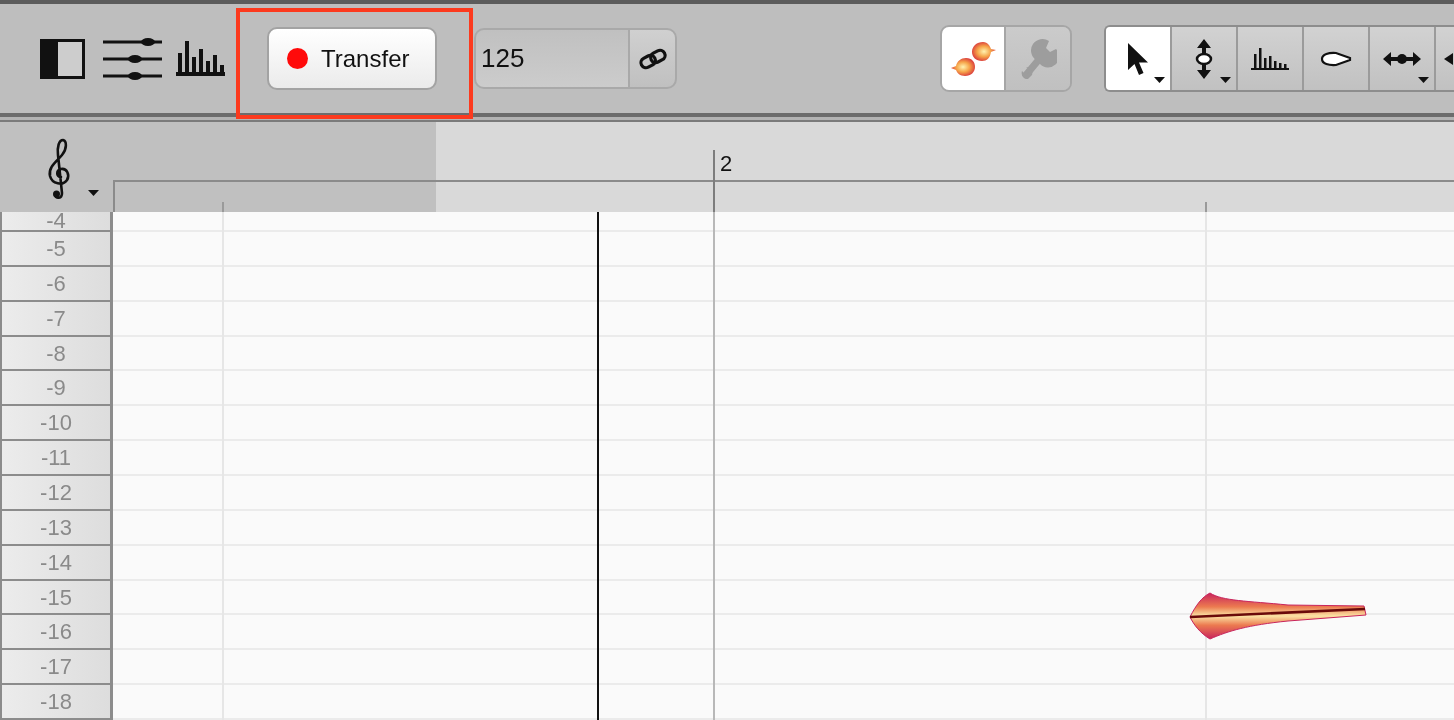  Describe the element at coordinates (726, 164) in the screenshot. I see `bar-number: 2` at that location.